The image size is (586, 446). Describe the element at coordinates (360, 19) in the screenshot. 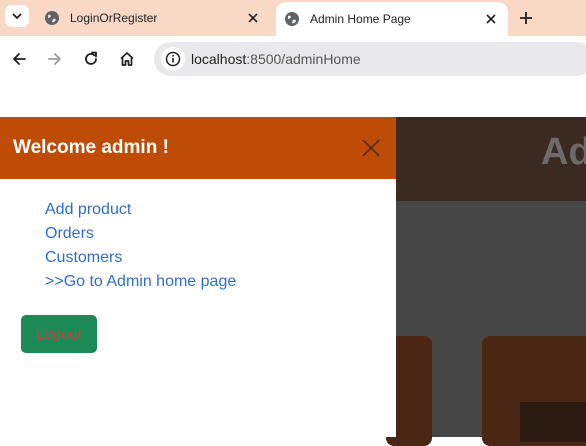

I see `tab-title: Admin Home Page` at that location.